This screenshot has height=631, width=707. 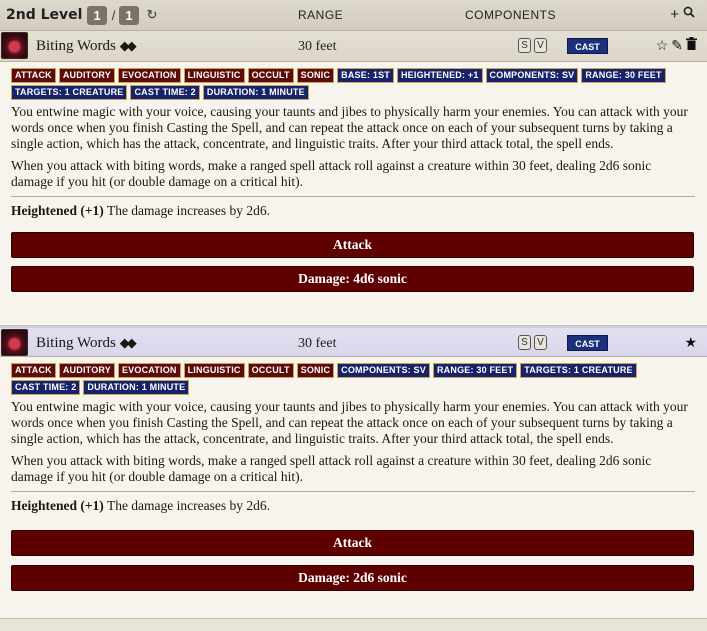 What do you see at coordinates (352, 578) in the screenshot?
I see `damage-button: Damage: 2d6 sonic` at bounding box center [352, 578].